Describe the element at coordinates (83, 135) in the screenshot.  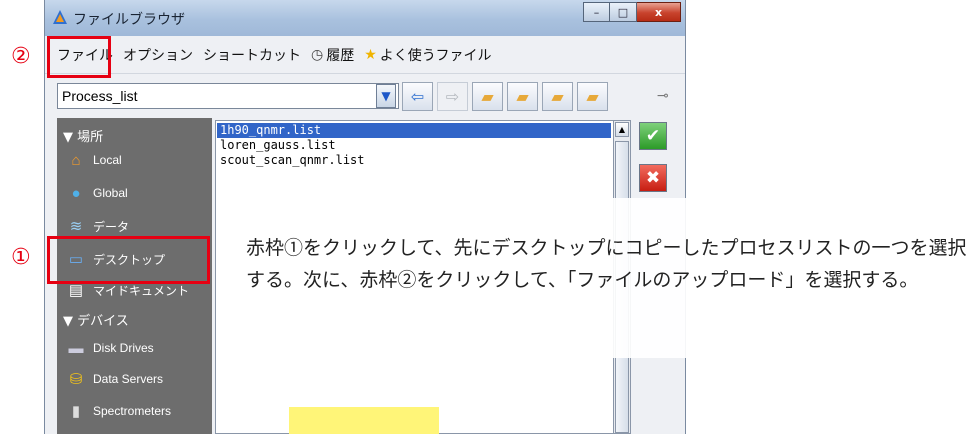
I see `places-header: ▼ 場所` at that location.